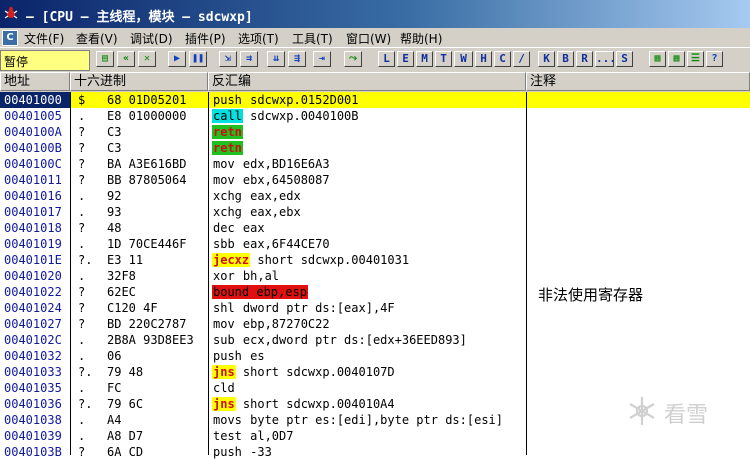 The height and width of the screenshot is (460, 750). What do you see at coordinates (126, 59) in the screenshot?
I see `restart-icon: «` at bounding box center [126, 59].